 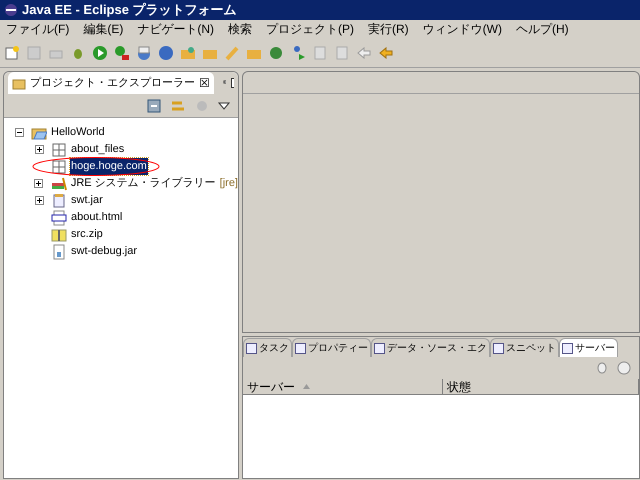 What do you see at coordinates (310, 29) in the screenshot?
I see `menu-item: プロジェクト(P)` at bounding box center [310, 29].